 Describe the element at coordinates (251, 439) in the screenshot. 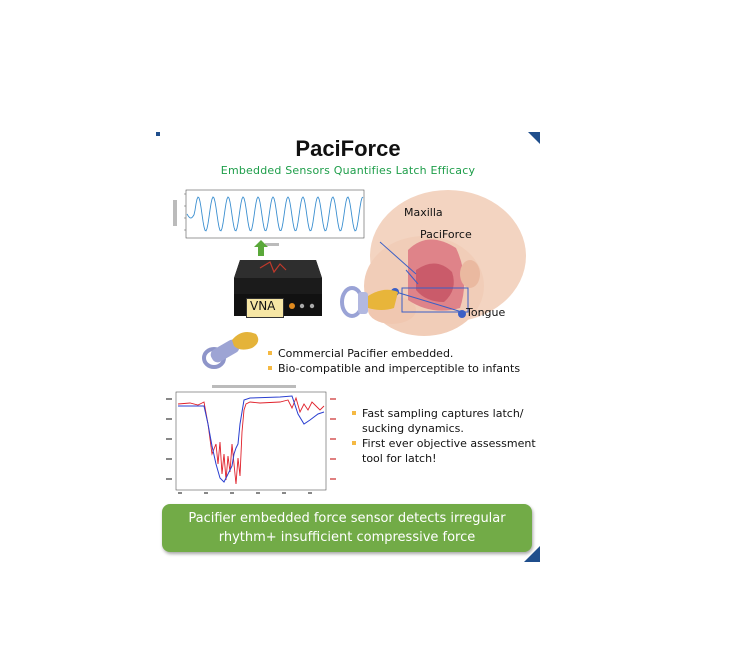

I see `latch-force-plot` at that location.